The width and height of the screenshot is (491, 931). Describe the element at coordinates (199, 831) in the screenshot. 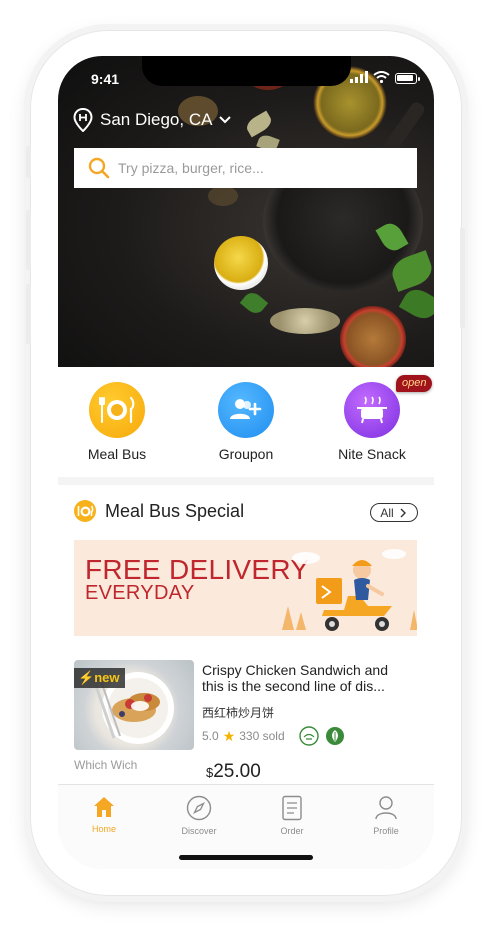

I see `tab-label: Discover` at that location.